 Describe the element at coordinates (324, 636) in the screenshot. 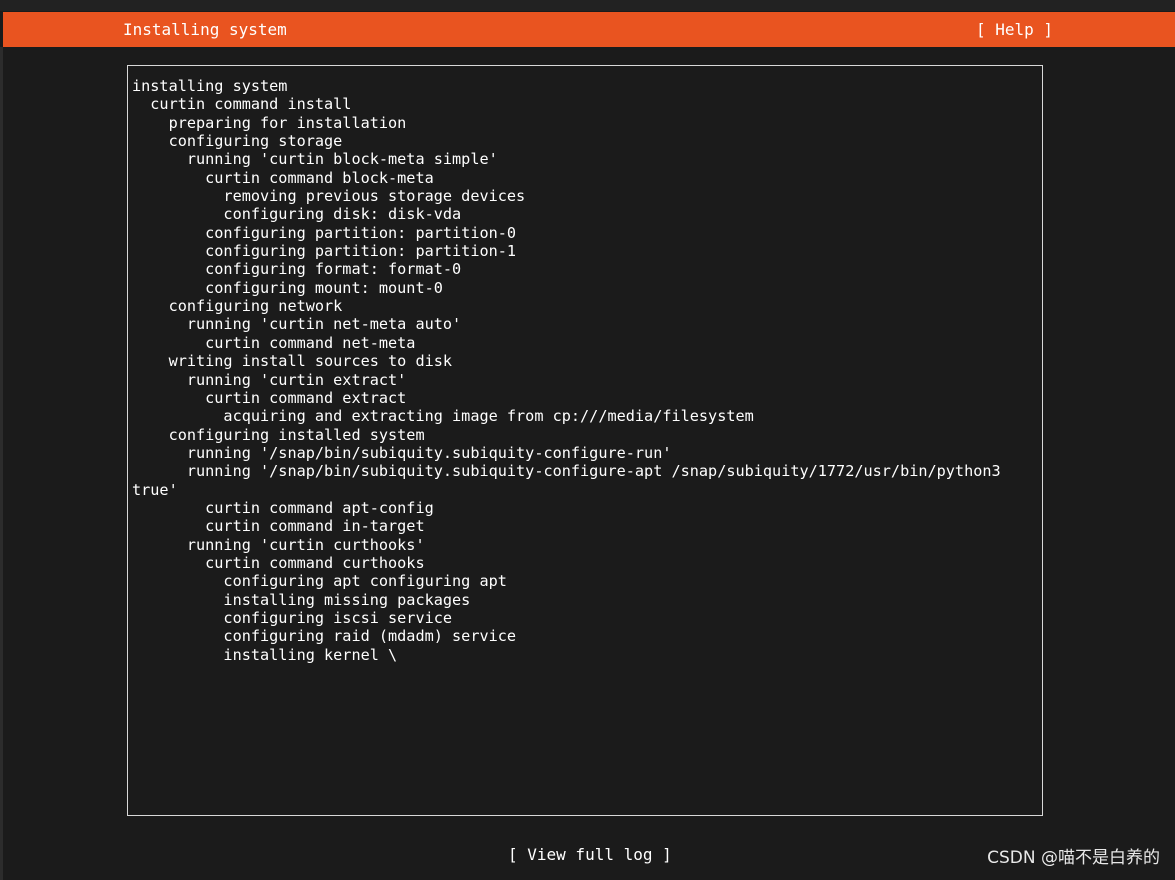

I see `log-line: configuring raid (mdadm) service` at that location.